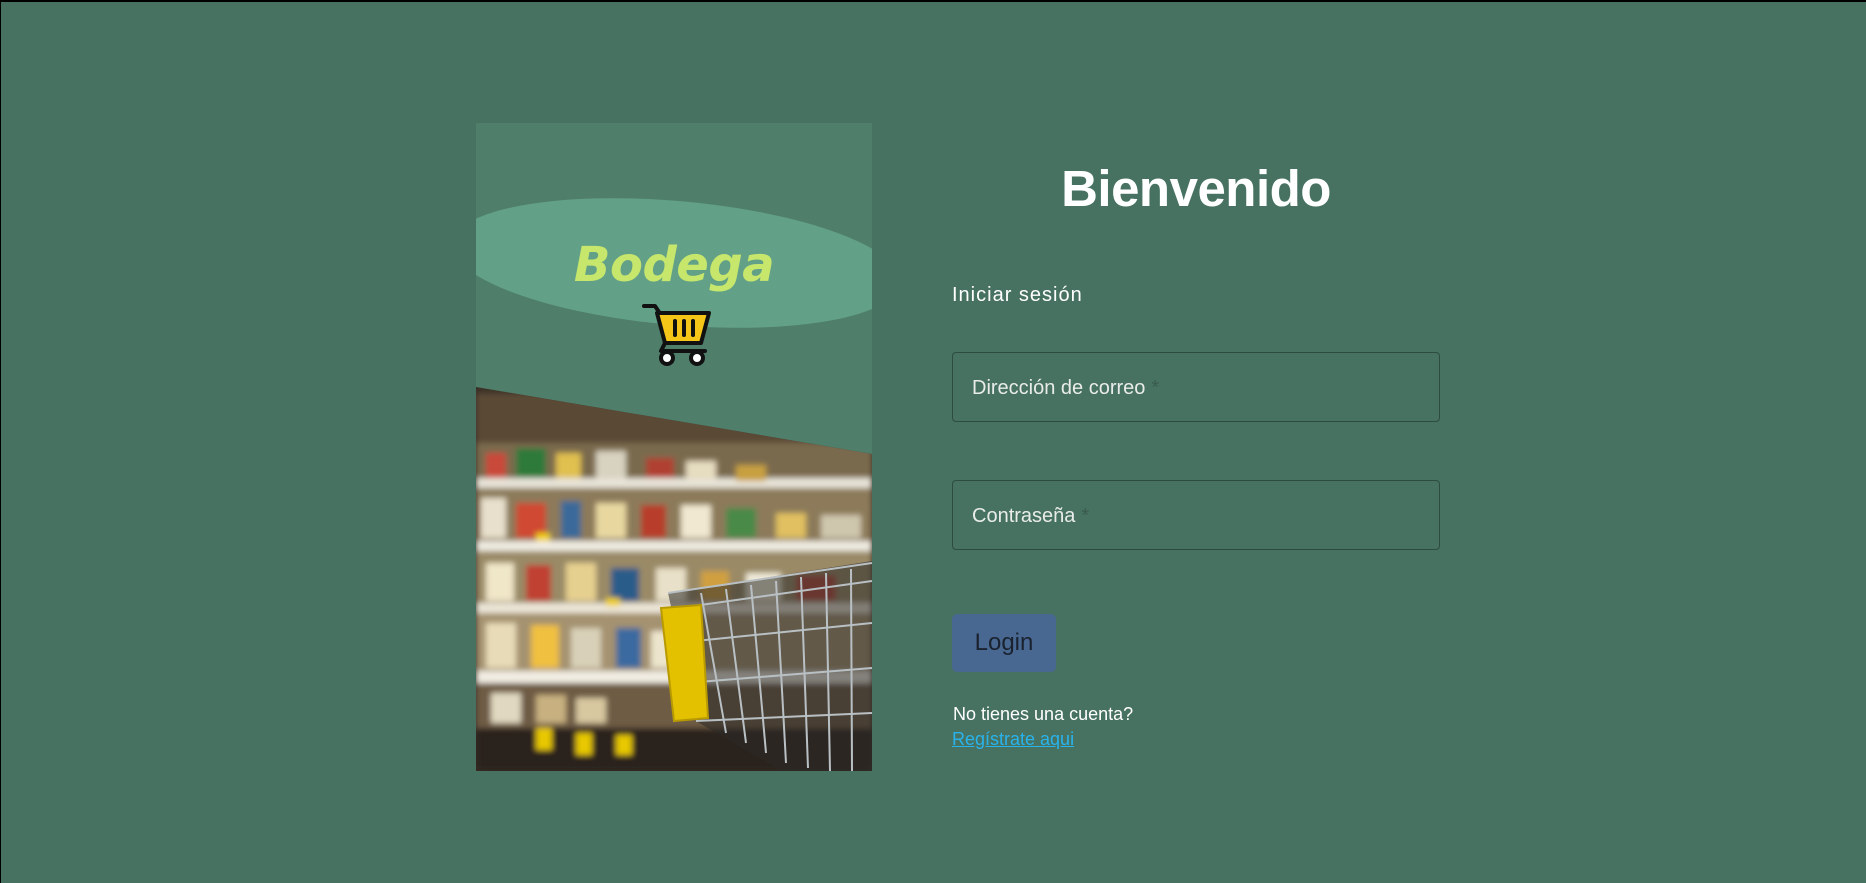 This screenshot has height=883, width=1866. What do you see at coordinates (1017, 295) in the screenshot?
I see `login-subtitle: Iniciar sesión` at bounding box center [1017, 295].